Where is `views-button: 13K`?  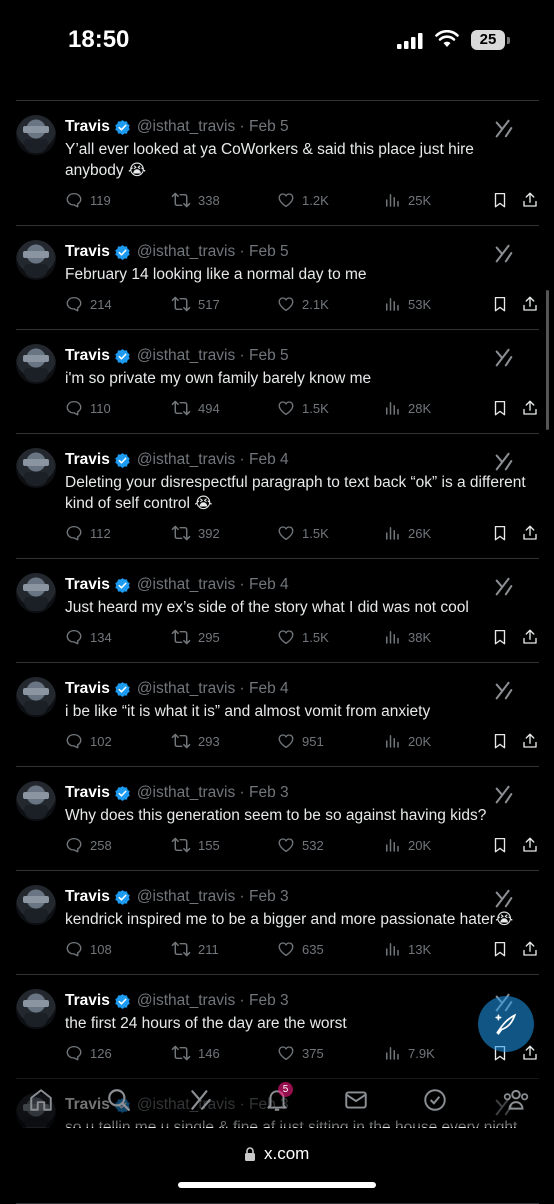 views-button: 13K is located at coordinates (407, 949).